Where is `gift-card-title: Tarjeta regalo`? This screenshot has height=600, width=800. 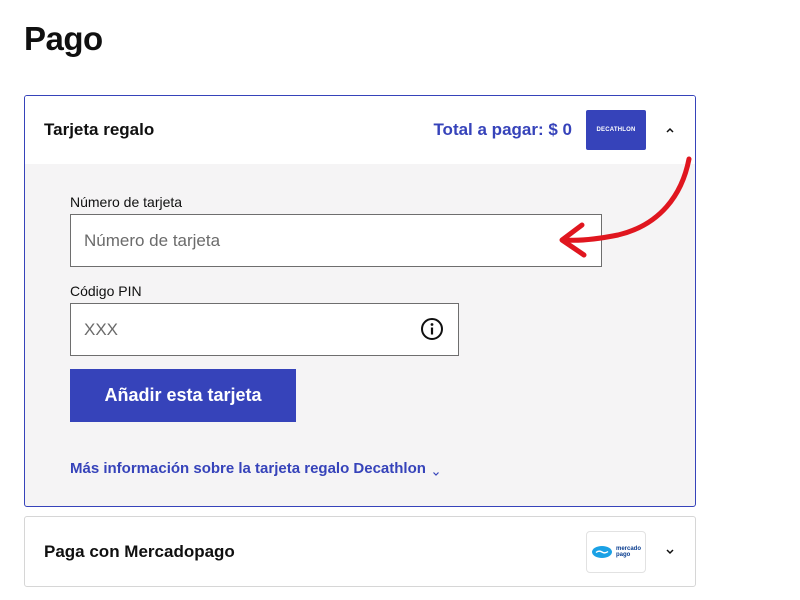 gift-card-title: Tarjeta regalo is located at coordinates (99, 129).